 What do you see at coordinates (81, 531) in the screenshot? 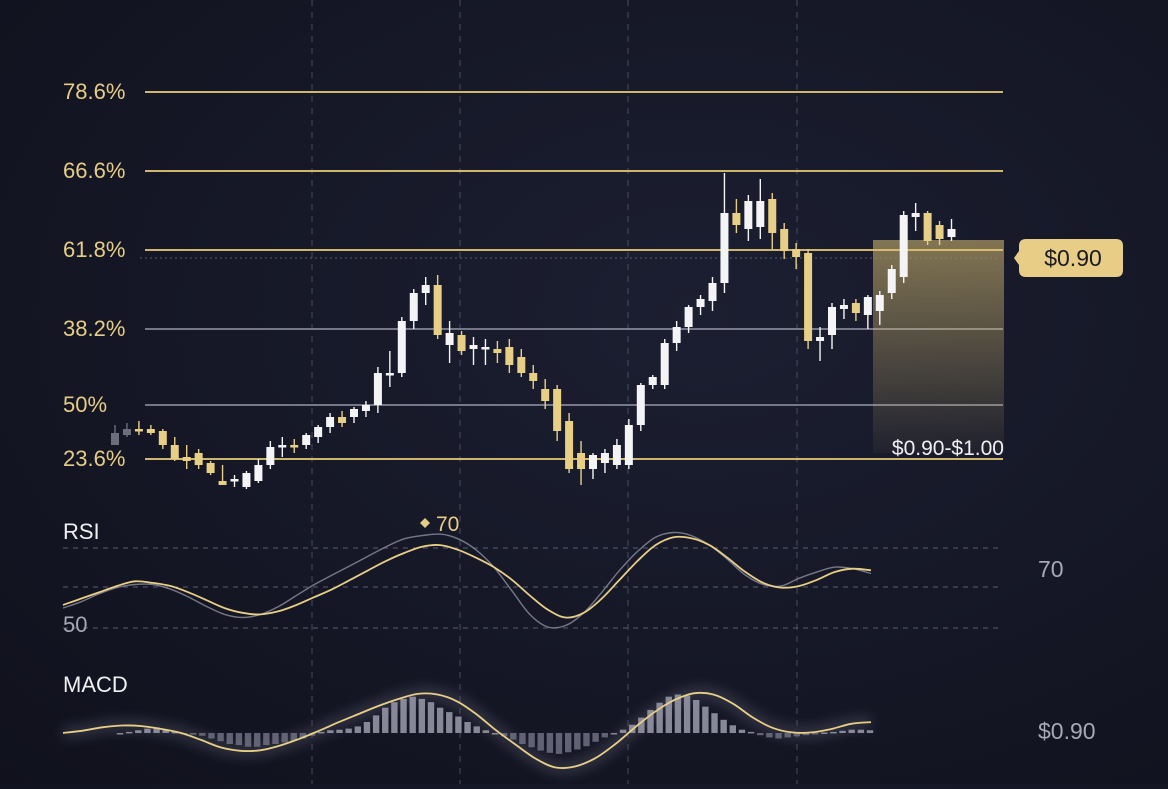
I see `rsi-title: RSI` at bounding box center [81, 531].